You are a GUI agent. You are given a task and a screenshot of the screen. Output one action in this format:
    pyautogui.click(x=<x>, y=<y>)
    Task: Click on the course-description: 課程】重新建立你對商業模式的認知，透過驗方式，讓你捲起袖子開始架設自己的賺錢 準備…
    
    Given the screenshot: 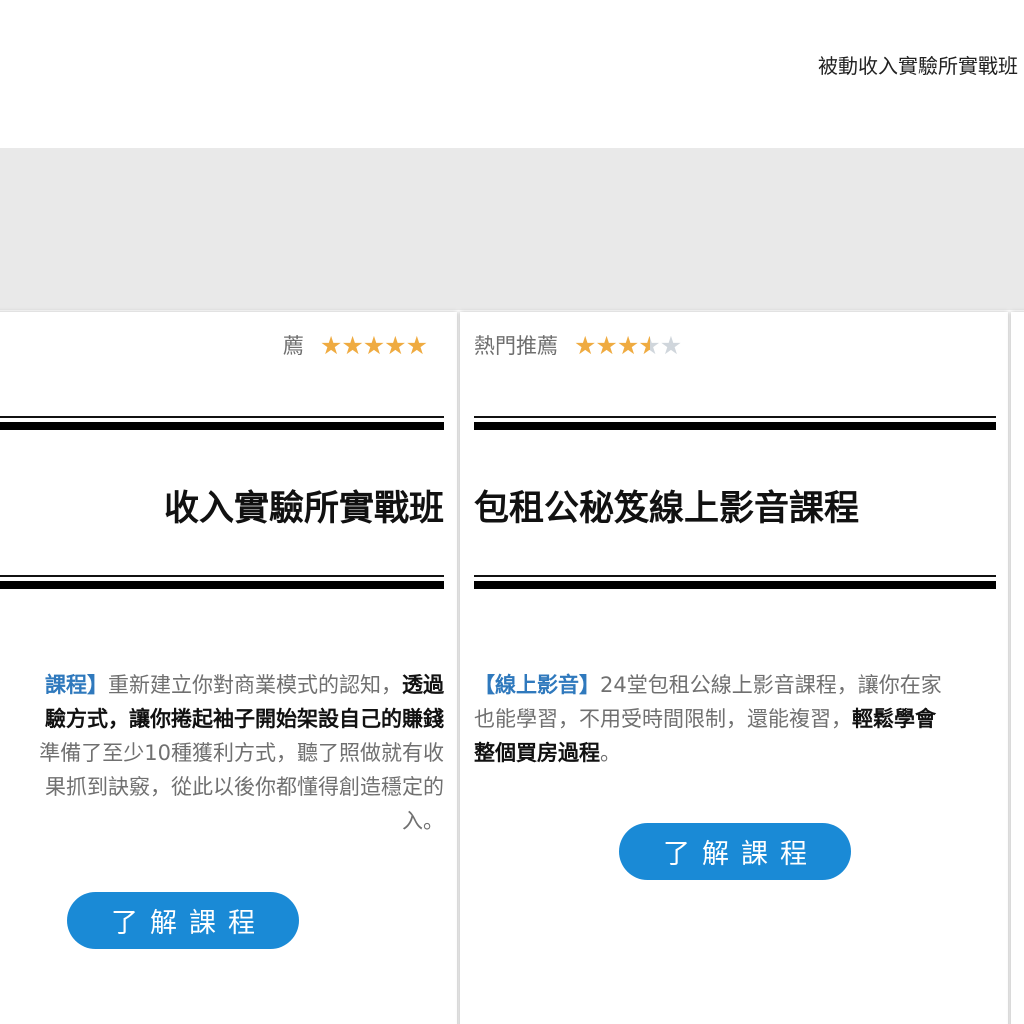 What is the action you would take?
    pyautogui.click(x=222, y=753)
    